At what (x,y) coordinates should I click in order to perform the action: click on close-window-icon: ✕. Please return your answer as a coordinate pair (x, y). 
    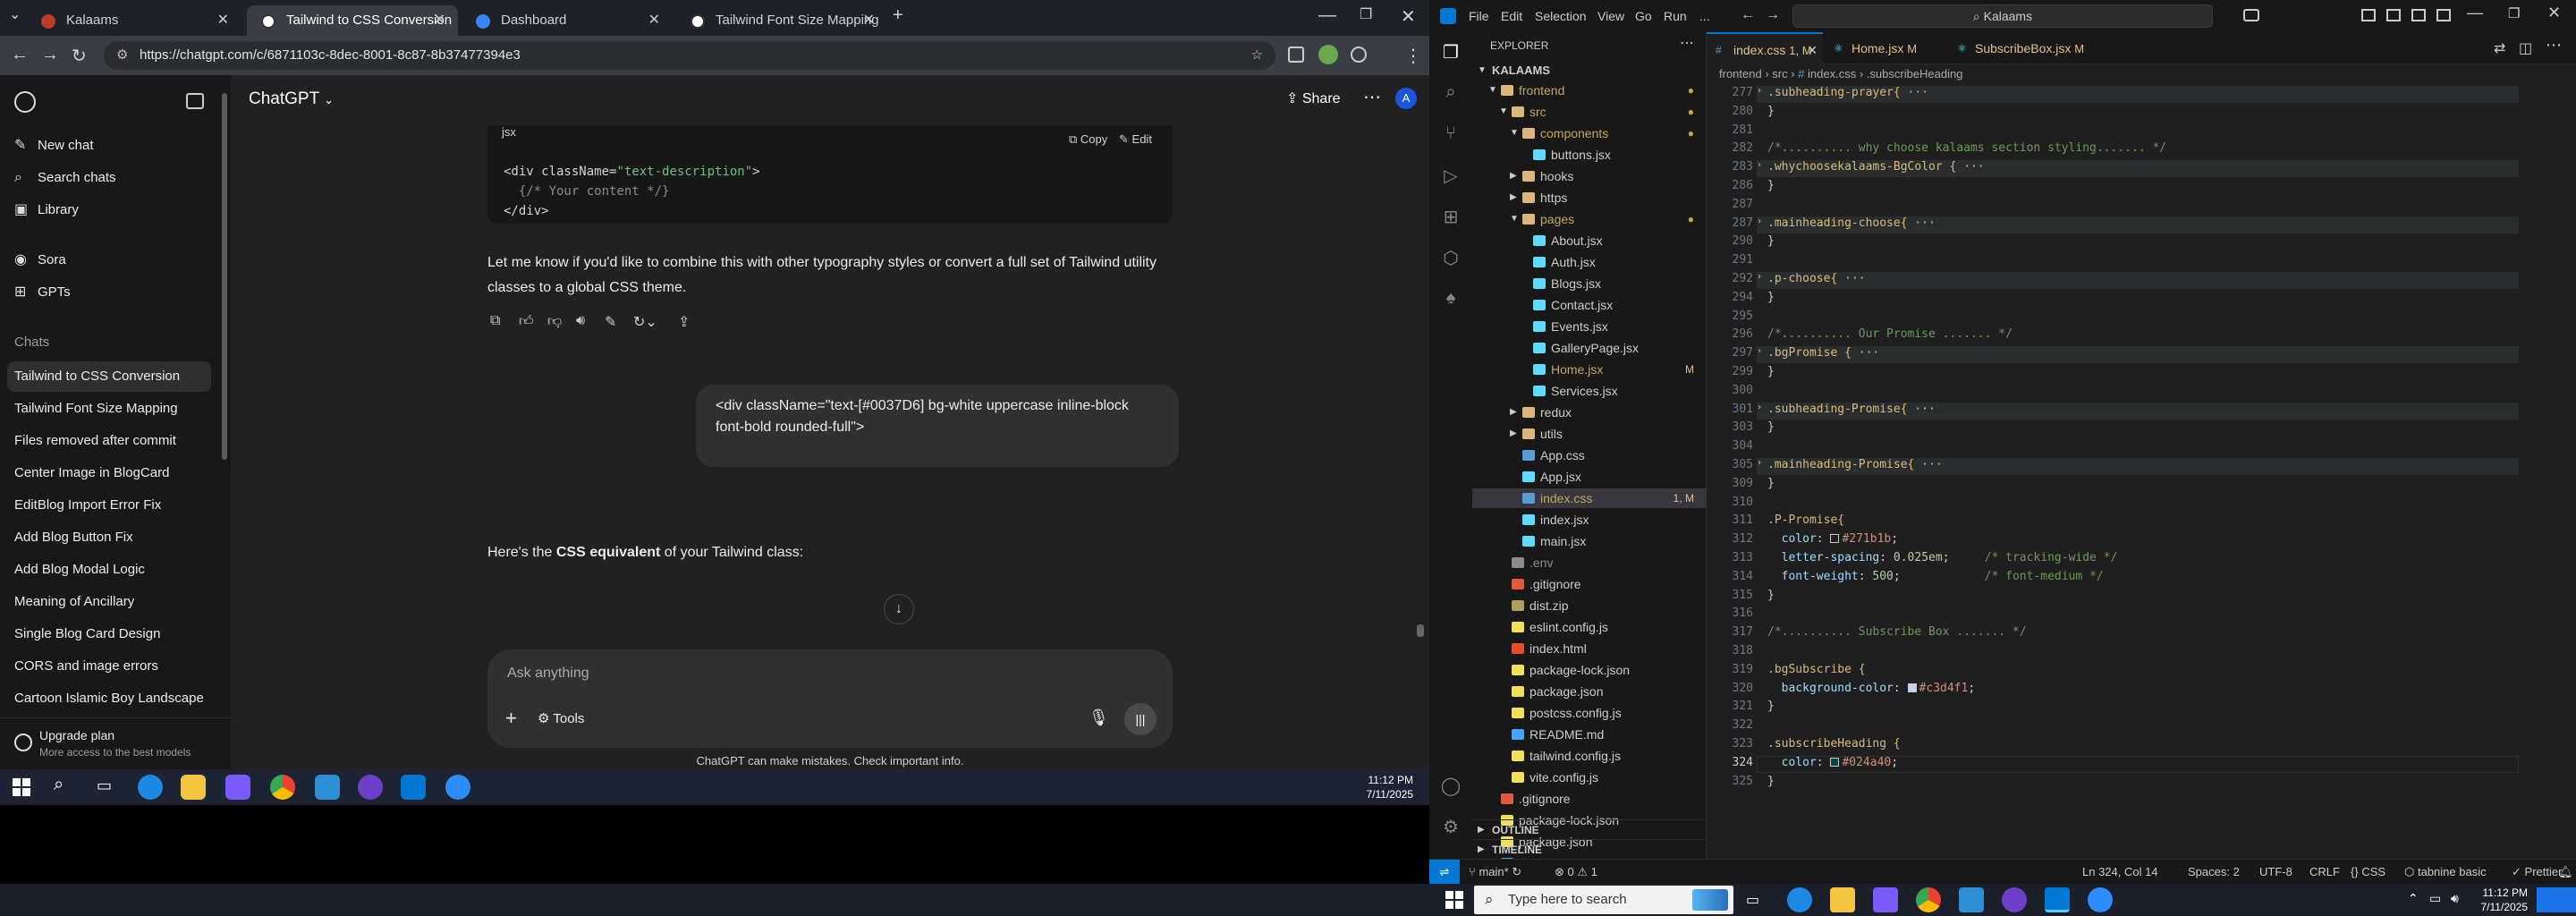
    Looking at the image, I should click on (1408, 16).